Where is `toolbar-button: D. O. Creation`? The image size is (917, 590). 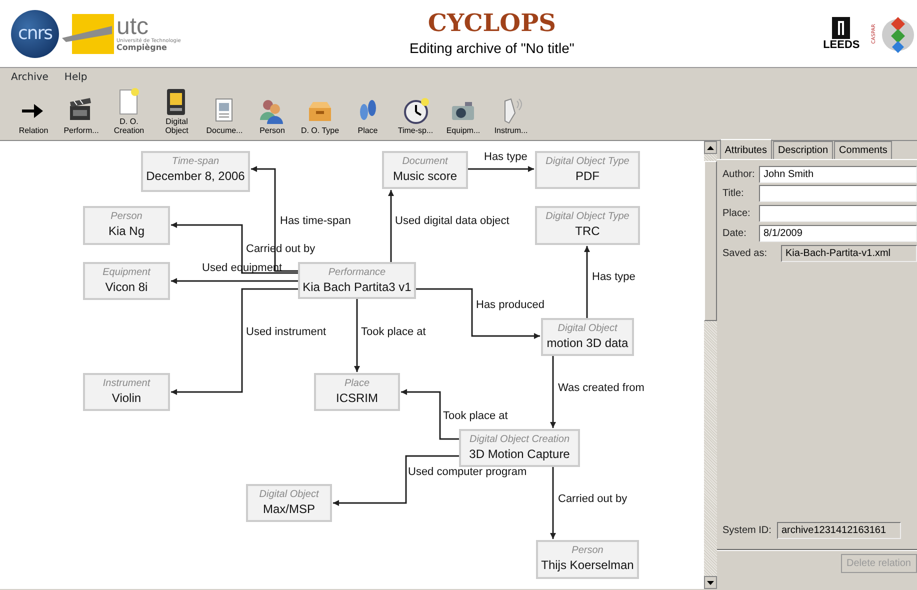 toolbar-button: D. O. Creation is located at coordinates (129, 111).